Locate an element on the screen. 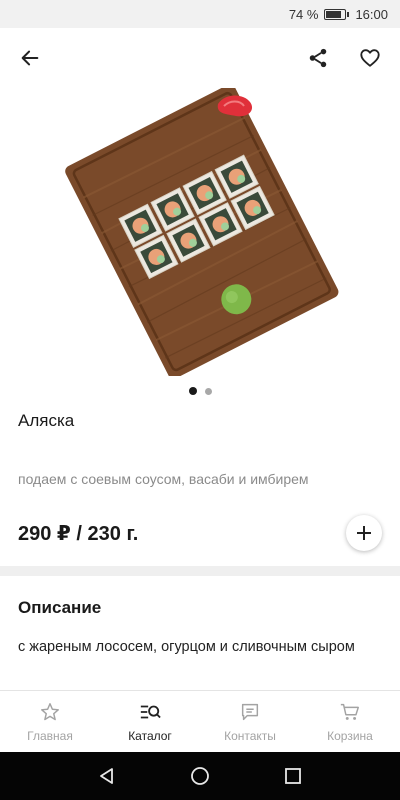  product-serving-note: подаем с соевым соусом, васаби и имбирем is located at coordinates (163, 479).